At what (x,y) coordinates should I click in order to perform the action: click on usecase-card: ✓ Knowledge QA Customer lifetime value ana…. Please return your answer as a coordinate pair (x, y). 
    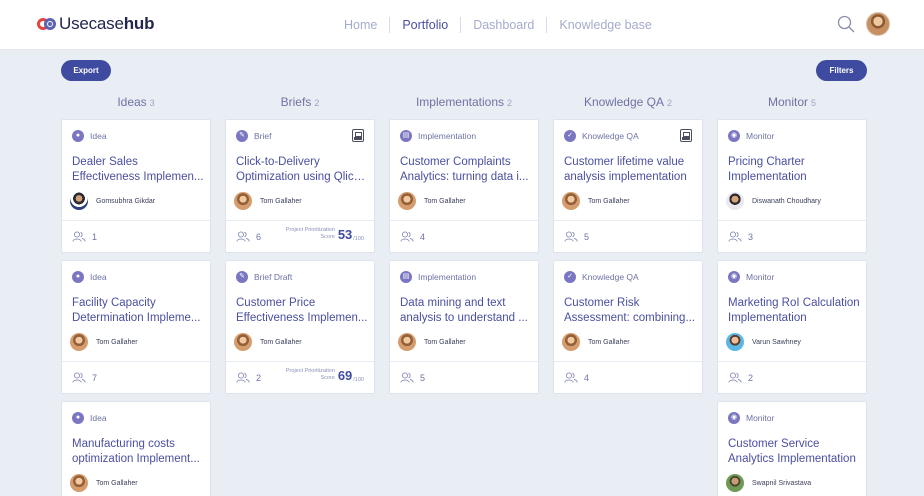
    Looking at the image, I should click on (628, 186).